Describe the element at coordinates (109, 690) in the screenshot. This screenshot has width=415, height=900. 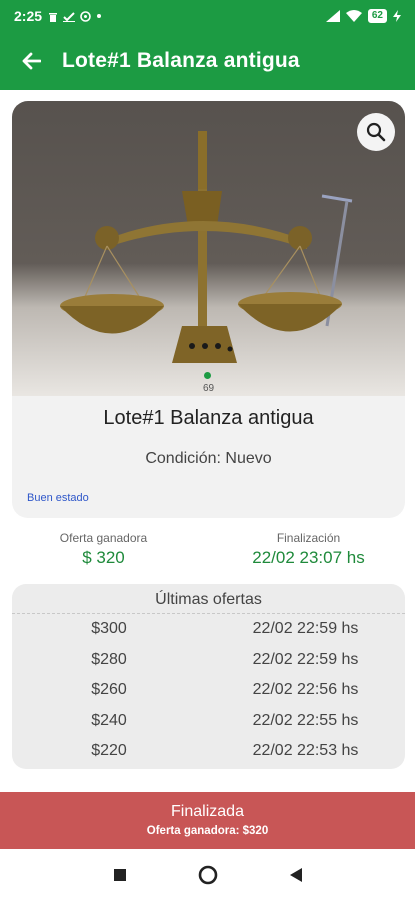
I see `offer-amount: $260` at that location.